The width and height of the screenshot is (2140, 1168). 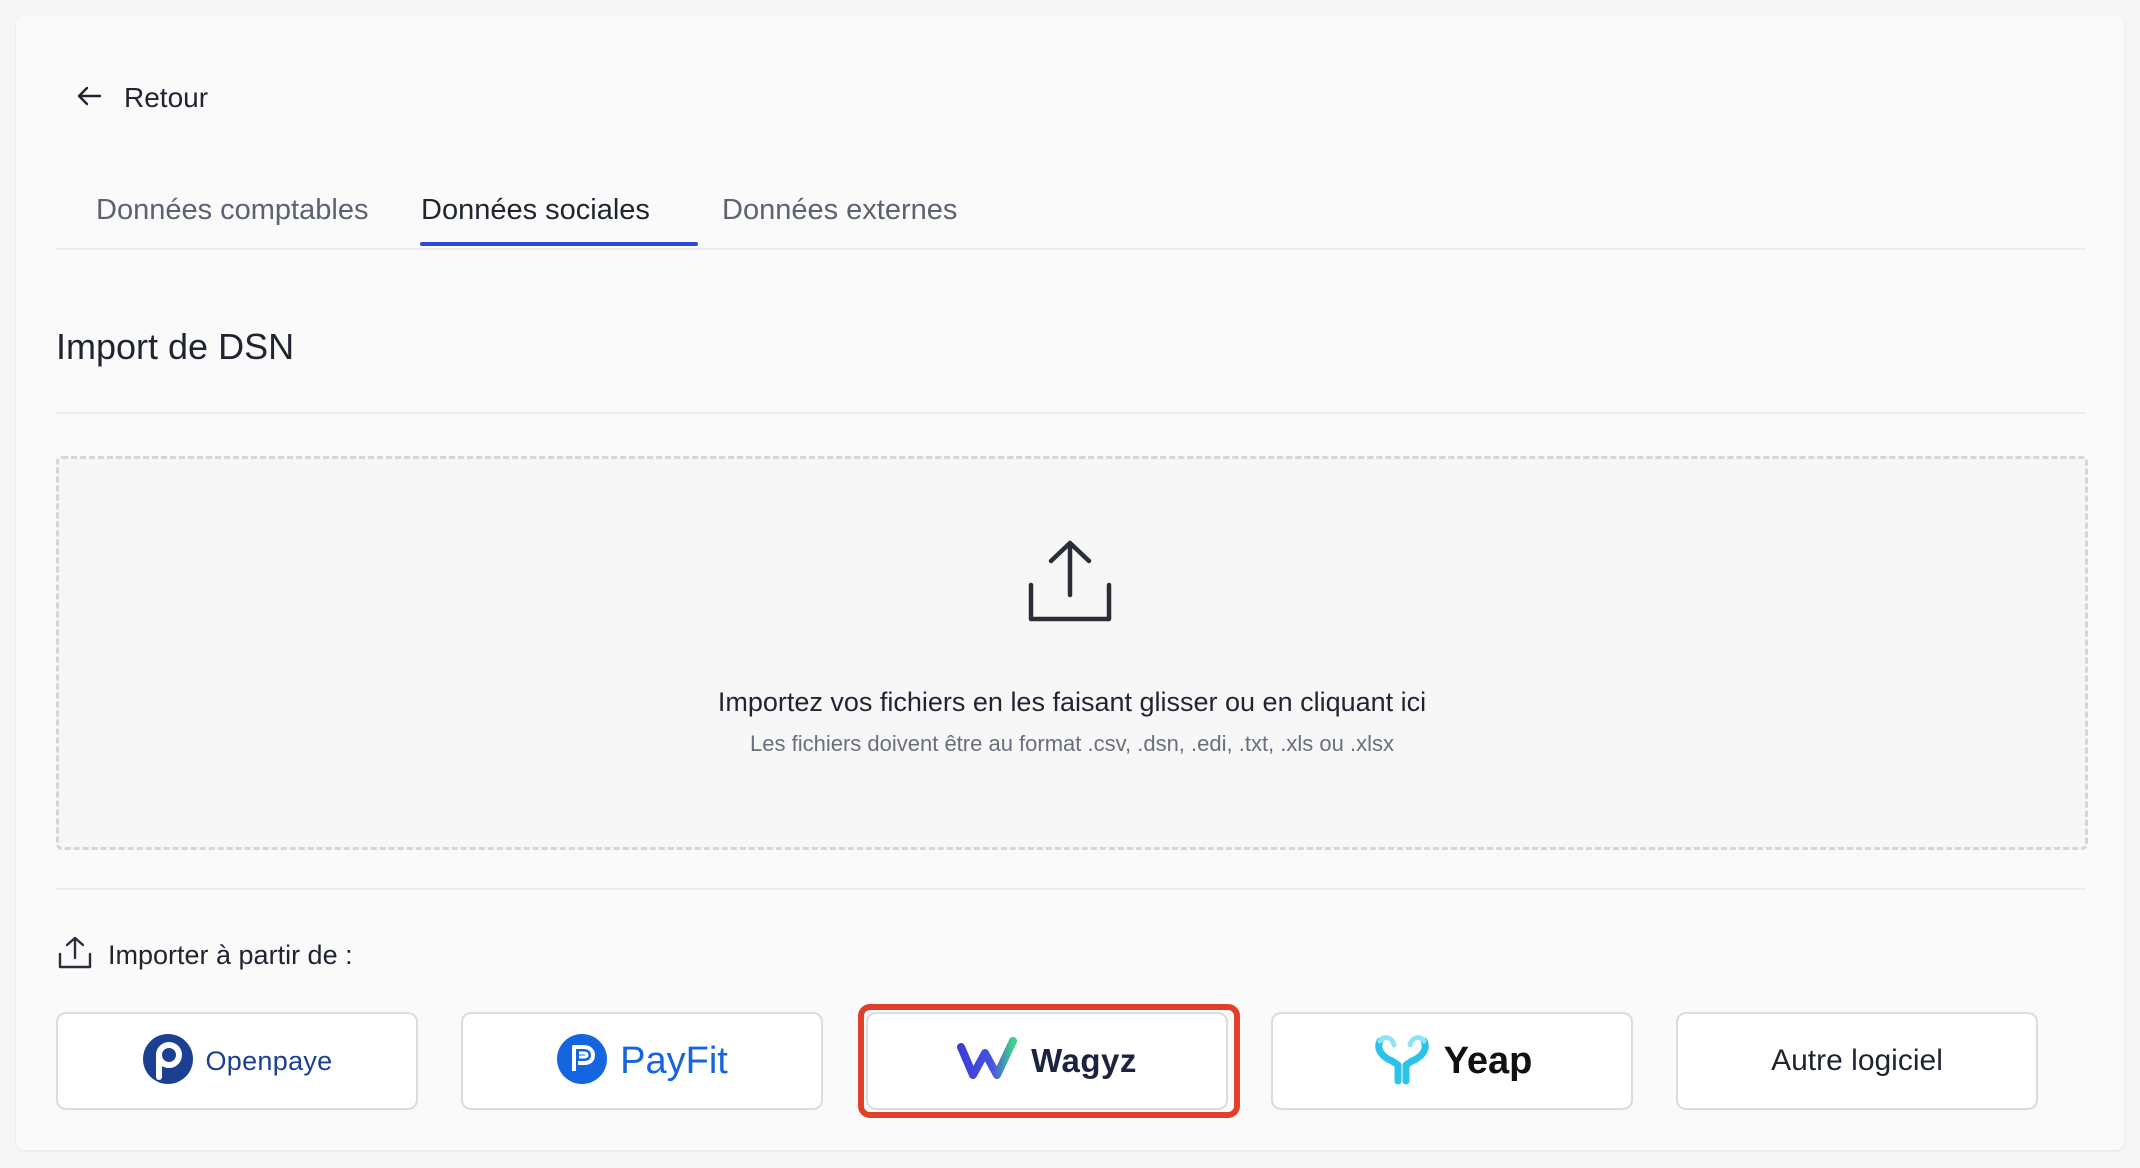 What do you see at coordinates (674, 1060) in the screenshot?
I see `provider-name: PayFit` at bounding box center [674, 1060].